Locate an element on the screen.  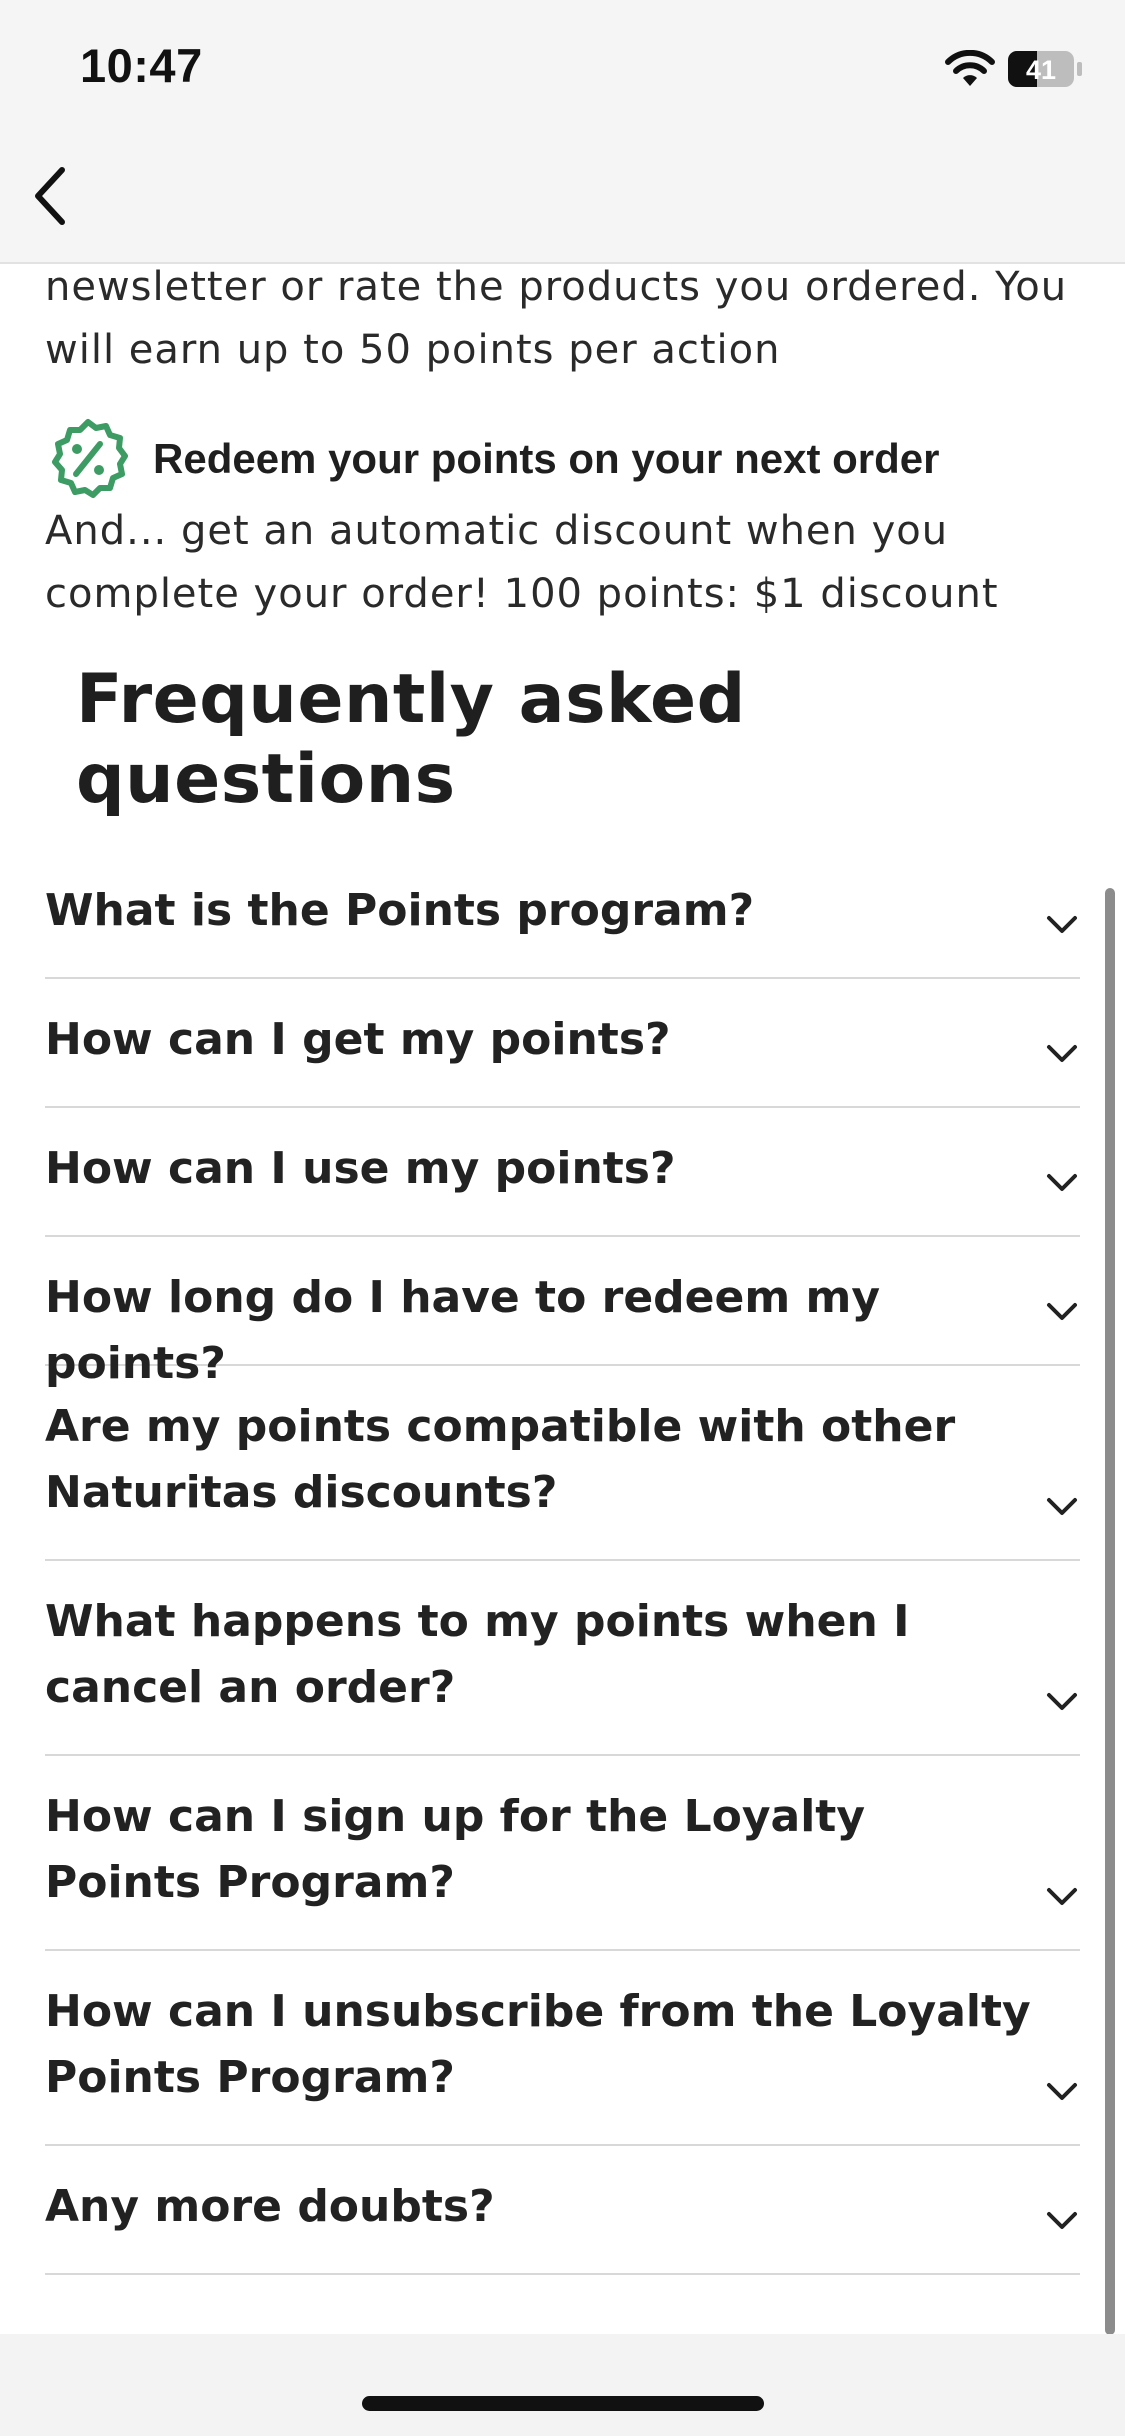
faq-item: How long do I have to redeem my points? is located at coordinates (562, 1313).